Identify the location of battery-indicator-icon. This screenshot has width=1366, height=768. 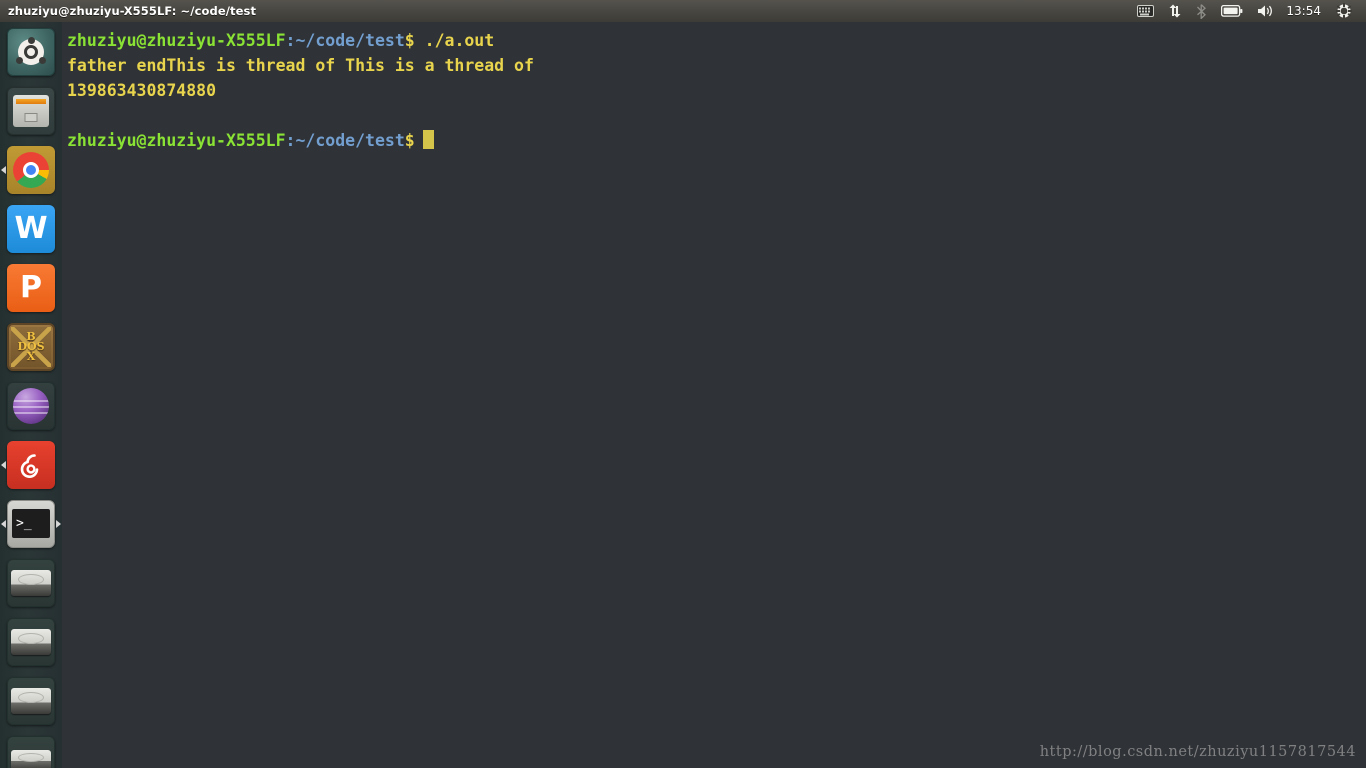
(1232, 11).